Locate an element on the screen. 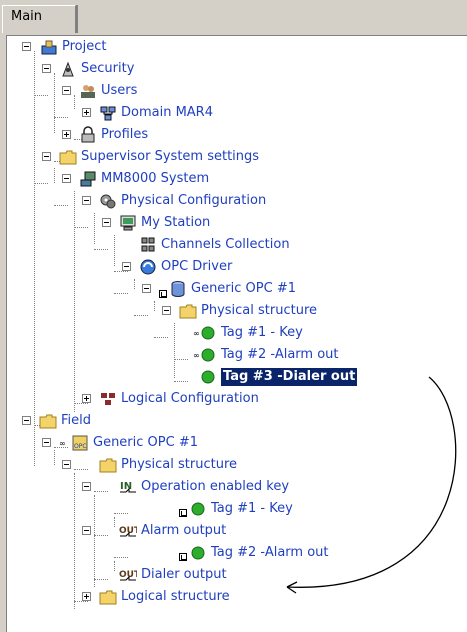 The height and width of the screenshot is (632, 467). tab-main: Main is located at coordinates (39, 19).